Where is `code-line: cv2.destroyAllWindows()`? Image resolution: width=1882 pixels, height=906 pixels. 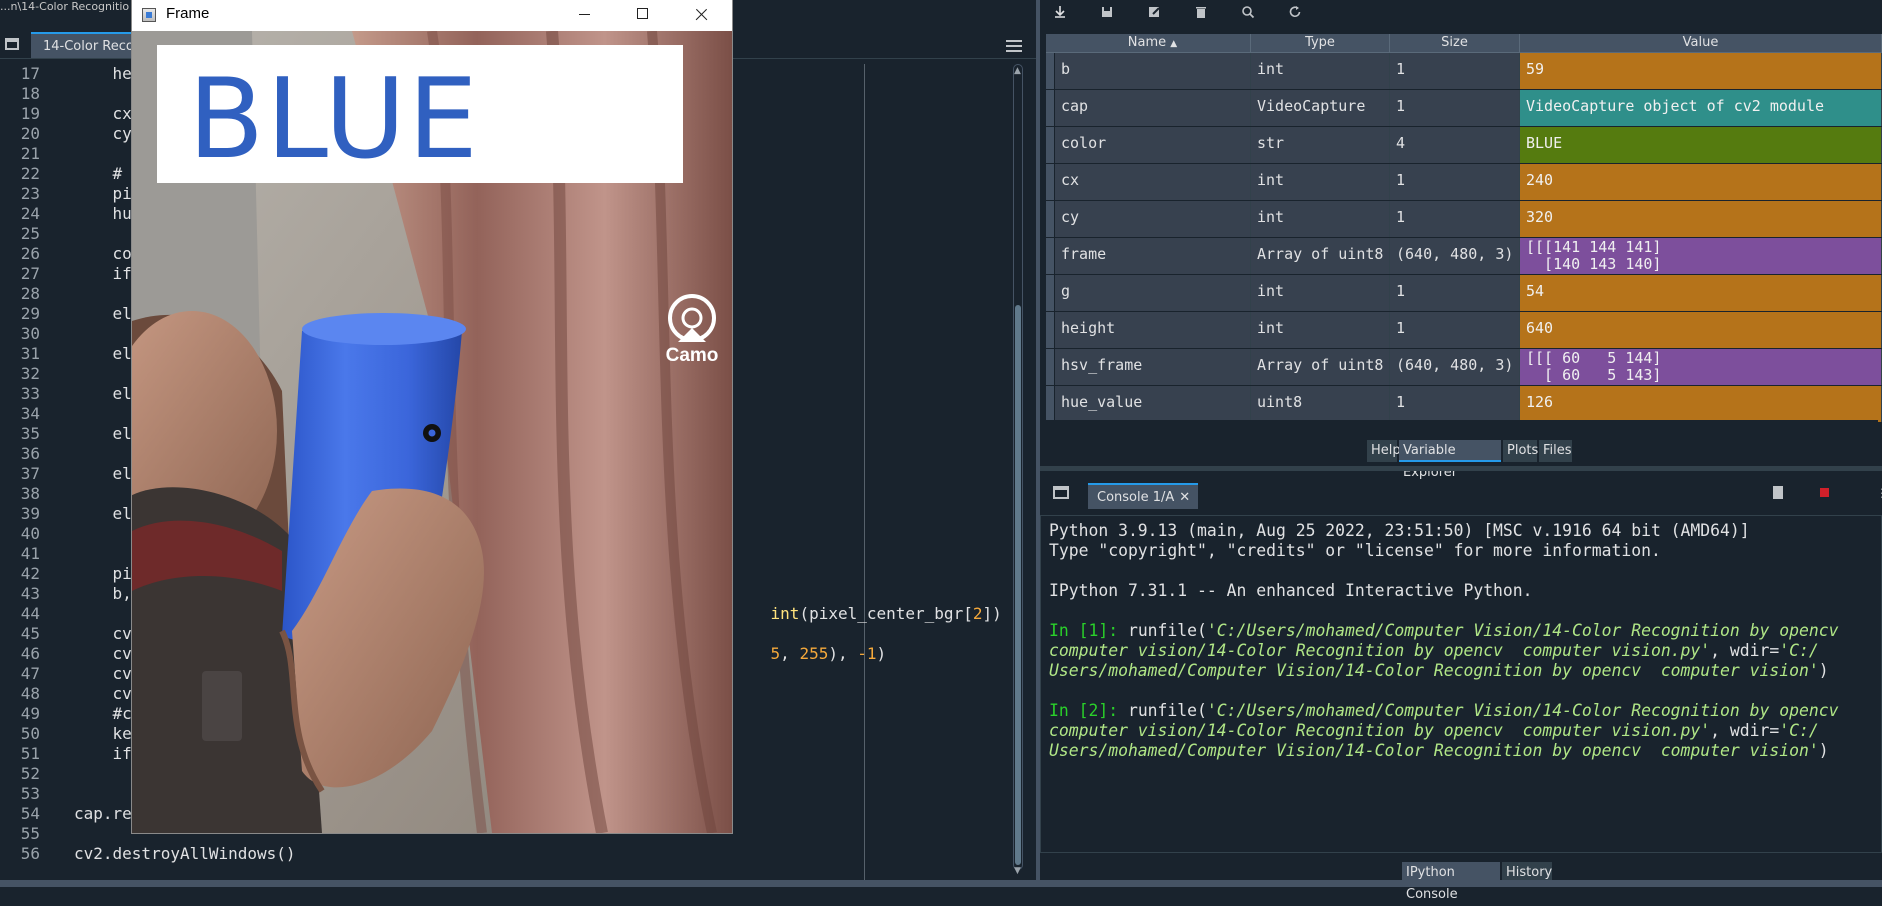
code-line: cv2.destroyAllWindows() is located at coordinates (185, 853).